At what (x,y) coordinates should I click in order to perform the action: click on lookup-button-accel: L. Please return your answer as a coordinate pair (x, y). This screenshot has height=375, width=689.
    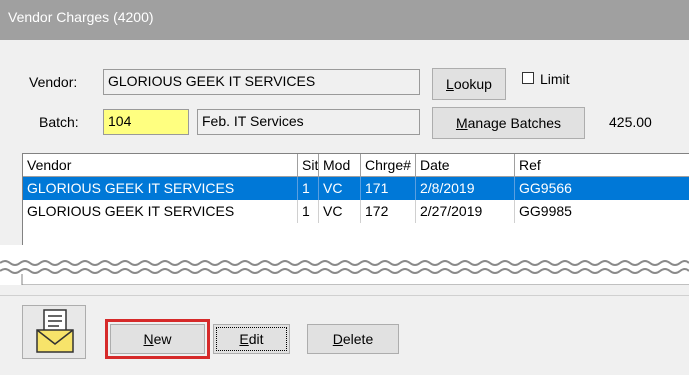
    Looking at the image, I should click on (450, 84).